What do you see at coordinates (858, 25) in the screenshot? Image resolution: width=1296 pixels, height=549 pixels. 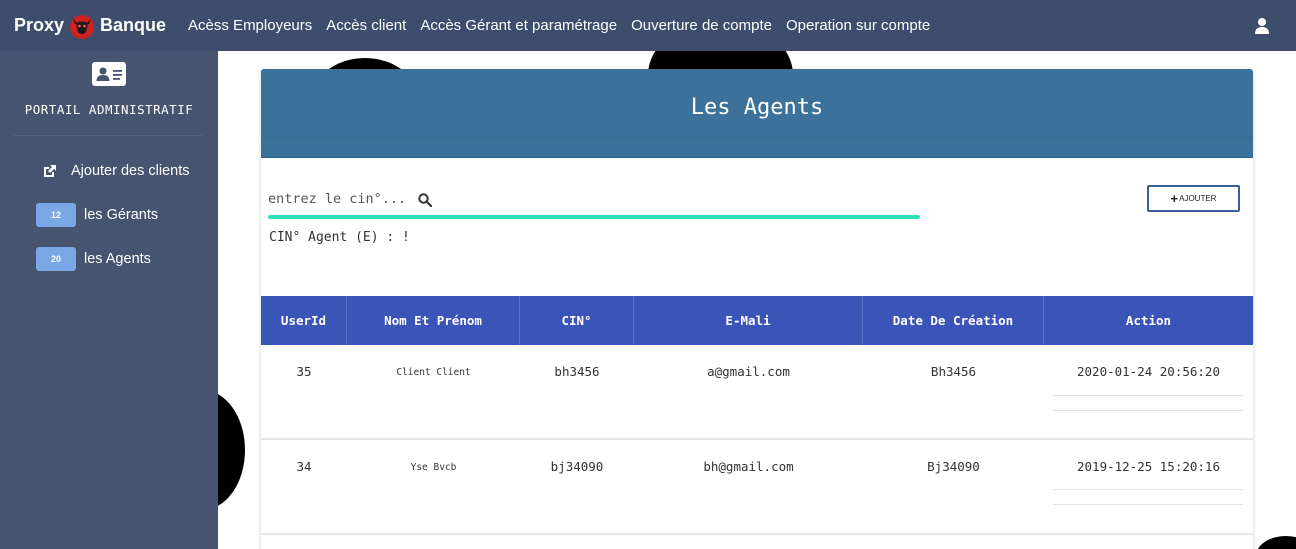 I see `nav-operation-compte: Operation sur compte` at bounding box center [858, 25].